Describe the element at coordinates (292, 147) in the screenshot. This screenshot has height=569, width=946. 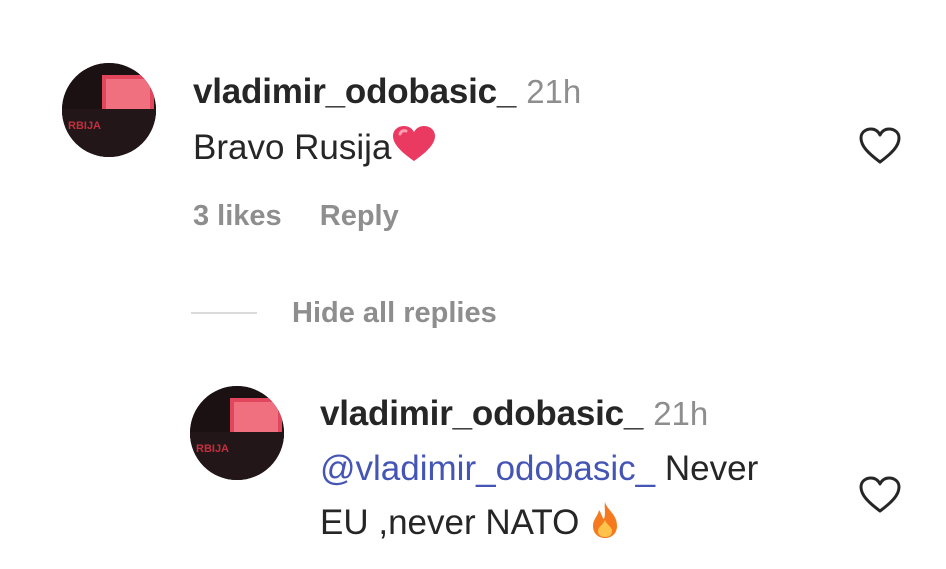
I see `comment-body: Bravo Rusija` at that location.